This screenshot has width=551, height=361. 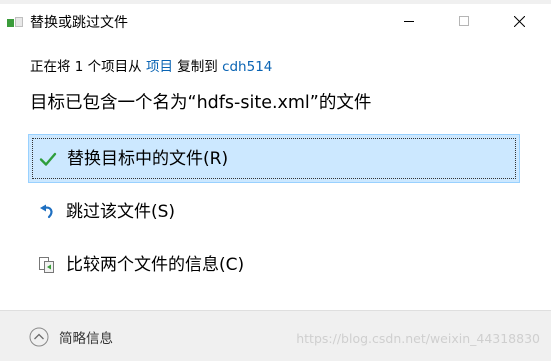 I want to click on maximize-button, so click(x=464, y=21).